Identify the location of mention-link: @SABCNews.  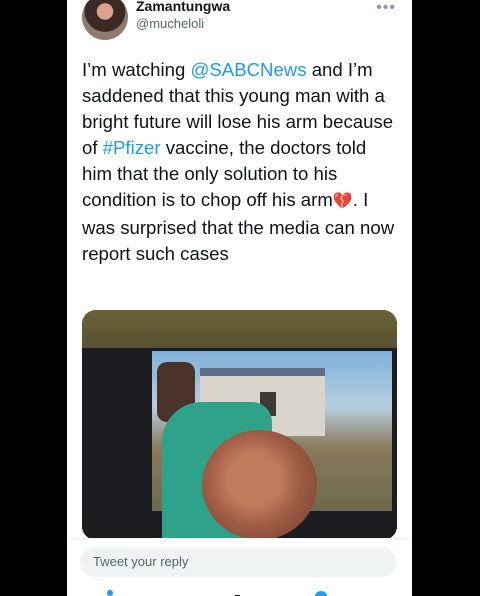
(249, 69).